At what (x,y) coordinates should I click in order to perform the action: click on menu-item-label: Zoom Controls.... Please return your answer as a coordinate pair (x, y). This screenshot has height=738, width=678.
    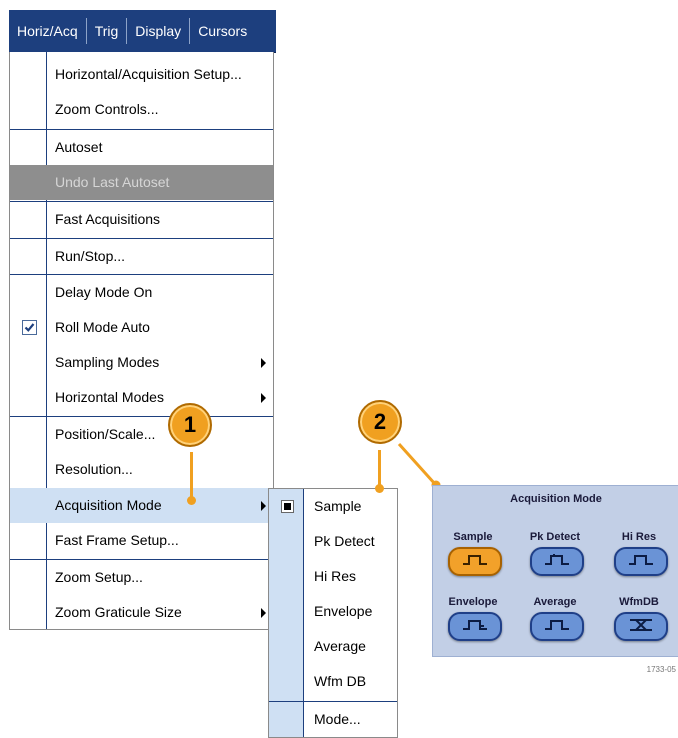
    Looking at the image, I should click on (107, 109).